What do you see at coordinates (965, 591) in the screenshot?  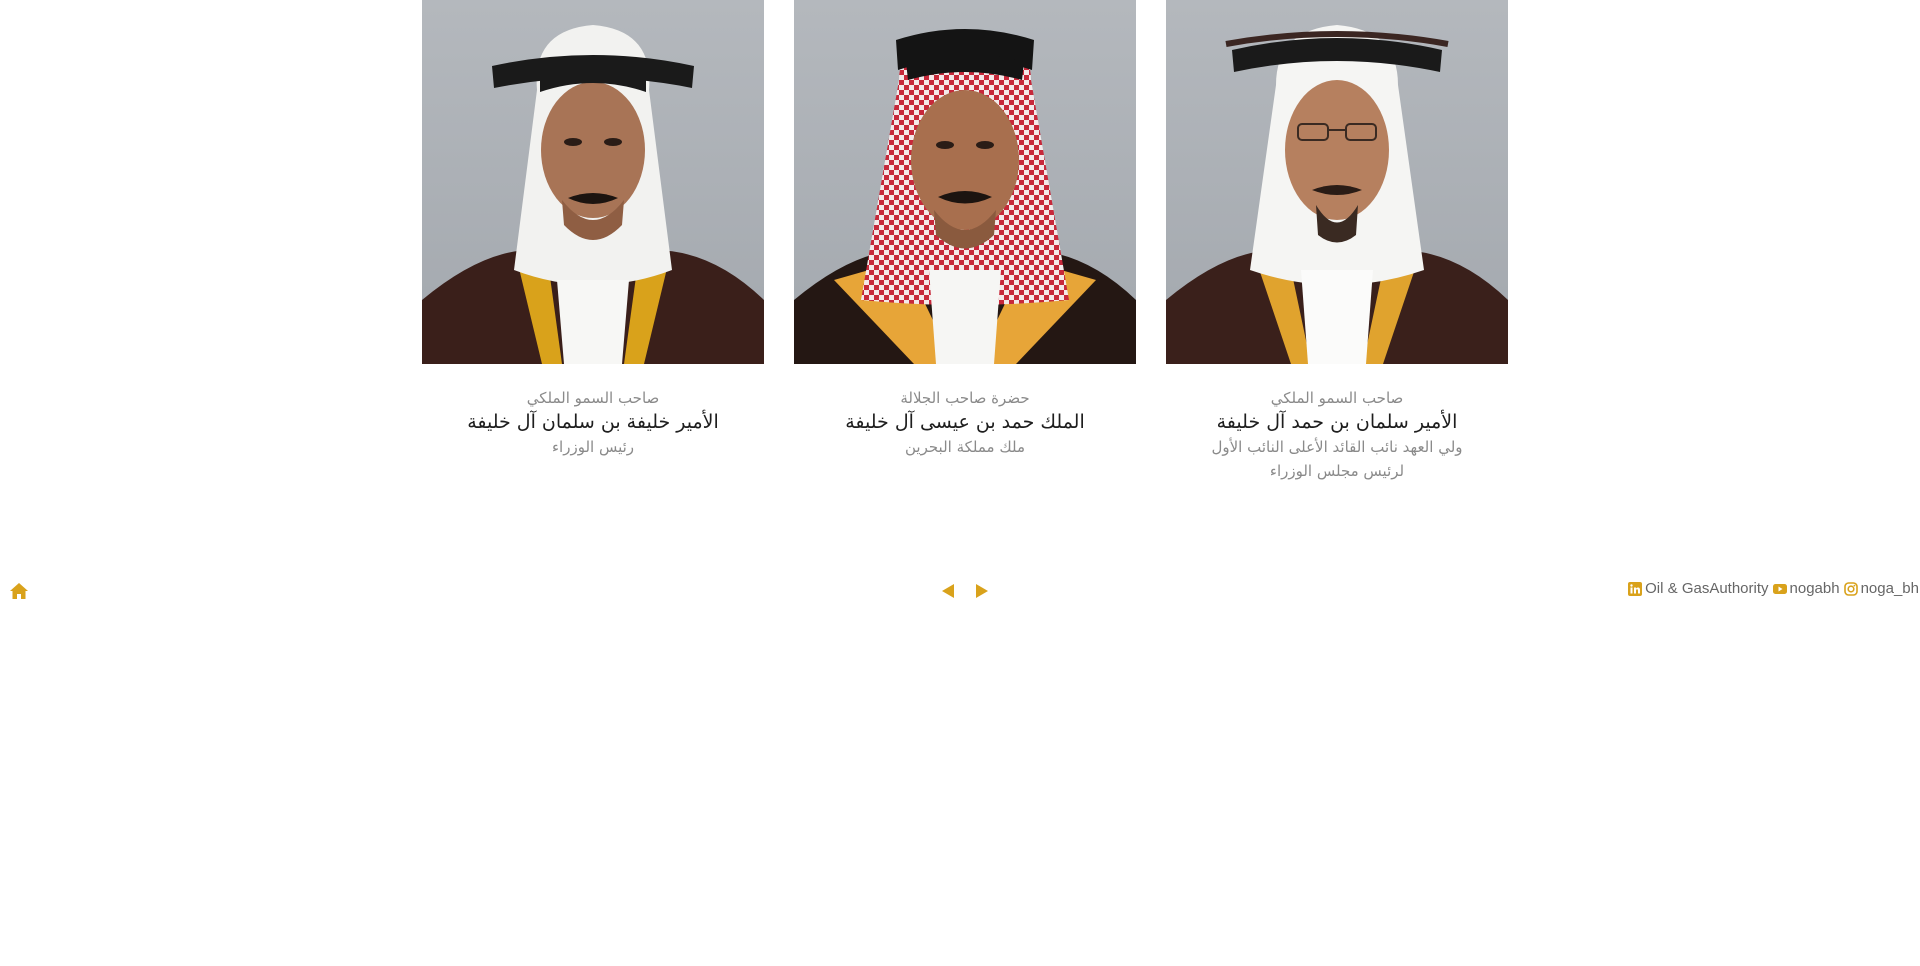 I see `slide-navigation` at bounding box center [965, 591].